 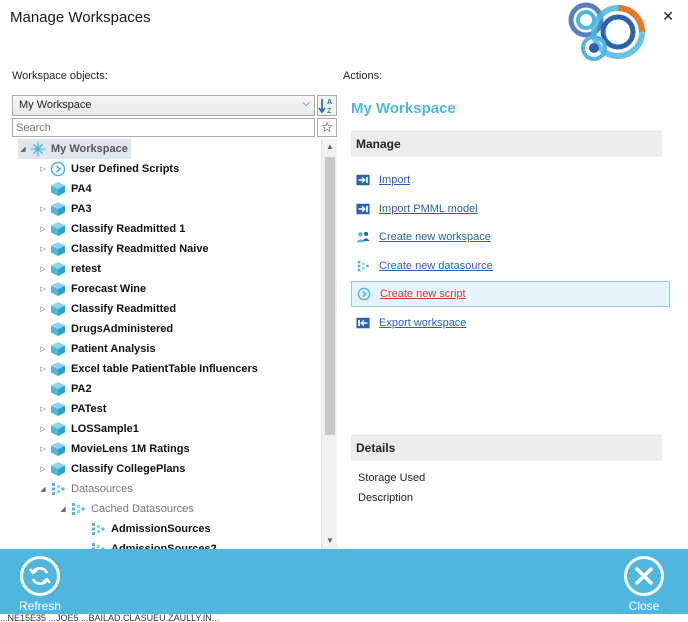 What do you see at coordinates (164, 369) in the screenshot?
I see `tree-item-label: Excel table PatientTable Influencers` at bounding box center [164, 369].